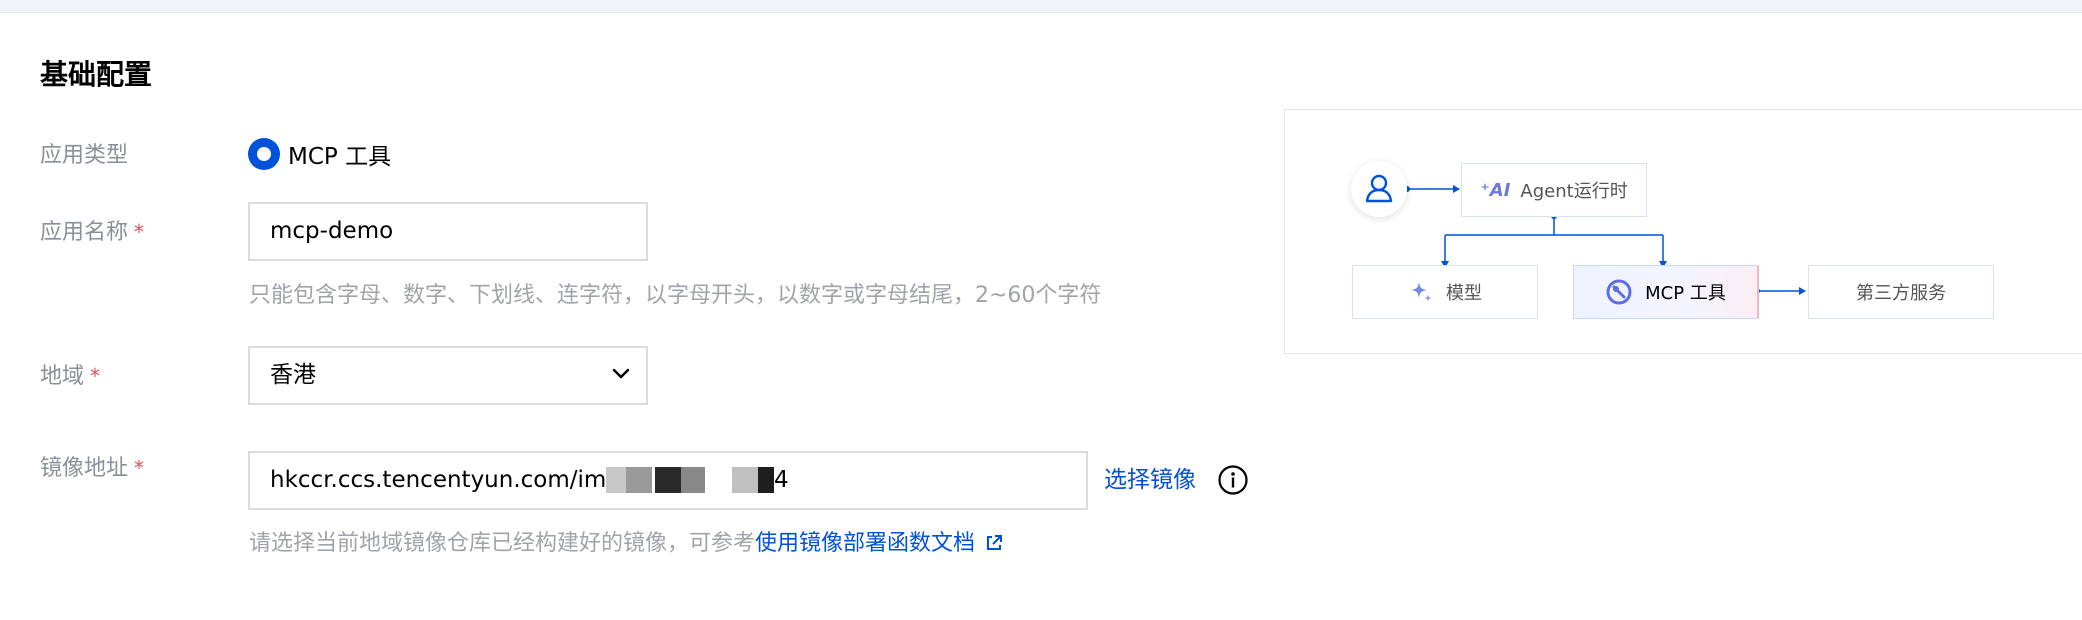 The image size is (2082, 620). Describe the element at coordinates (70, 376) in the screenshot. I see `region-label: 地域 *` at that location.